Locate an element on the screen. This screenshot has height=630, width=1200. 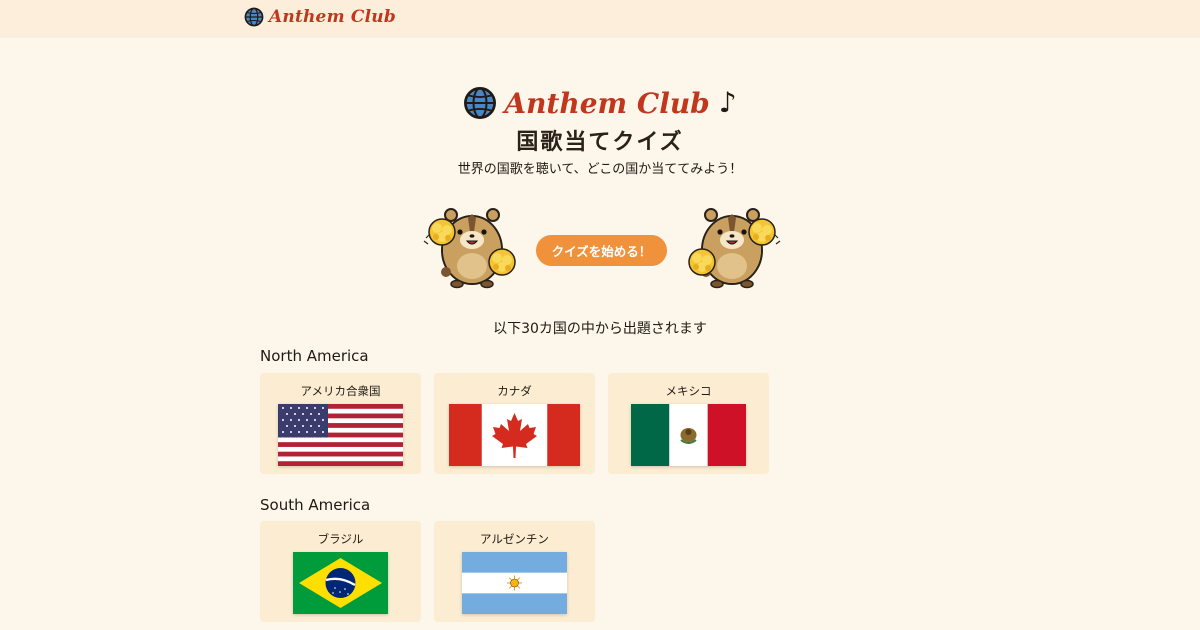
top-bar: Anthem Club is located at coordinates (600, 19).